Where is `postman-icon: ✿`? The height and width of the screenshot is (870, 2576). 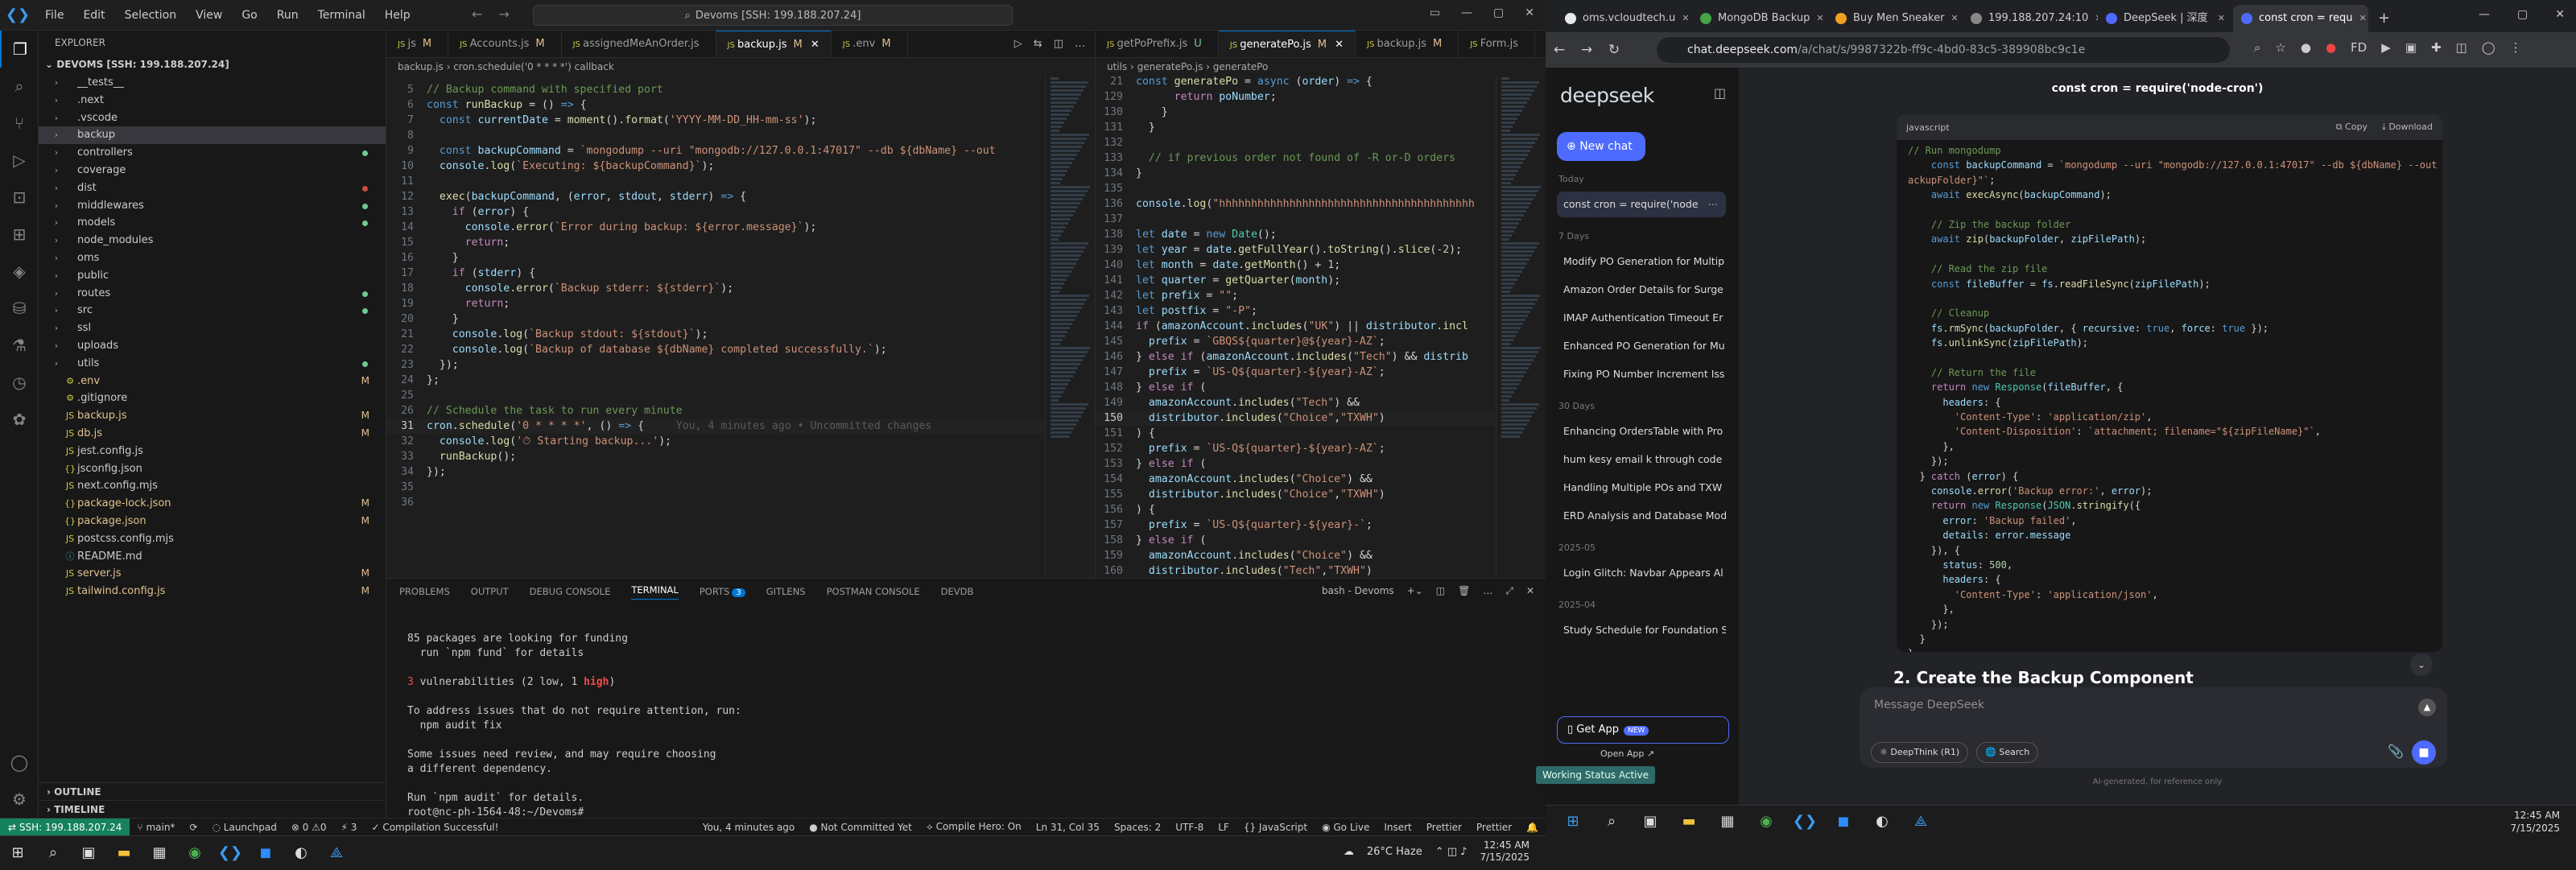
postman-icon: ✿ is located at coordinates (19, 419).